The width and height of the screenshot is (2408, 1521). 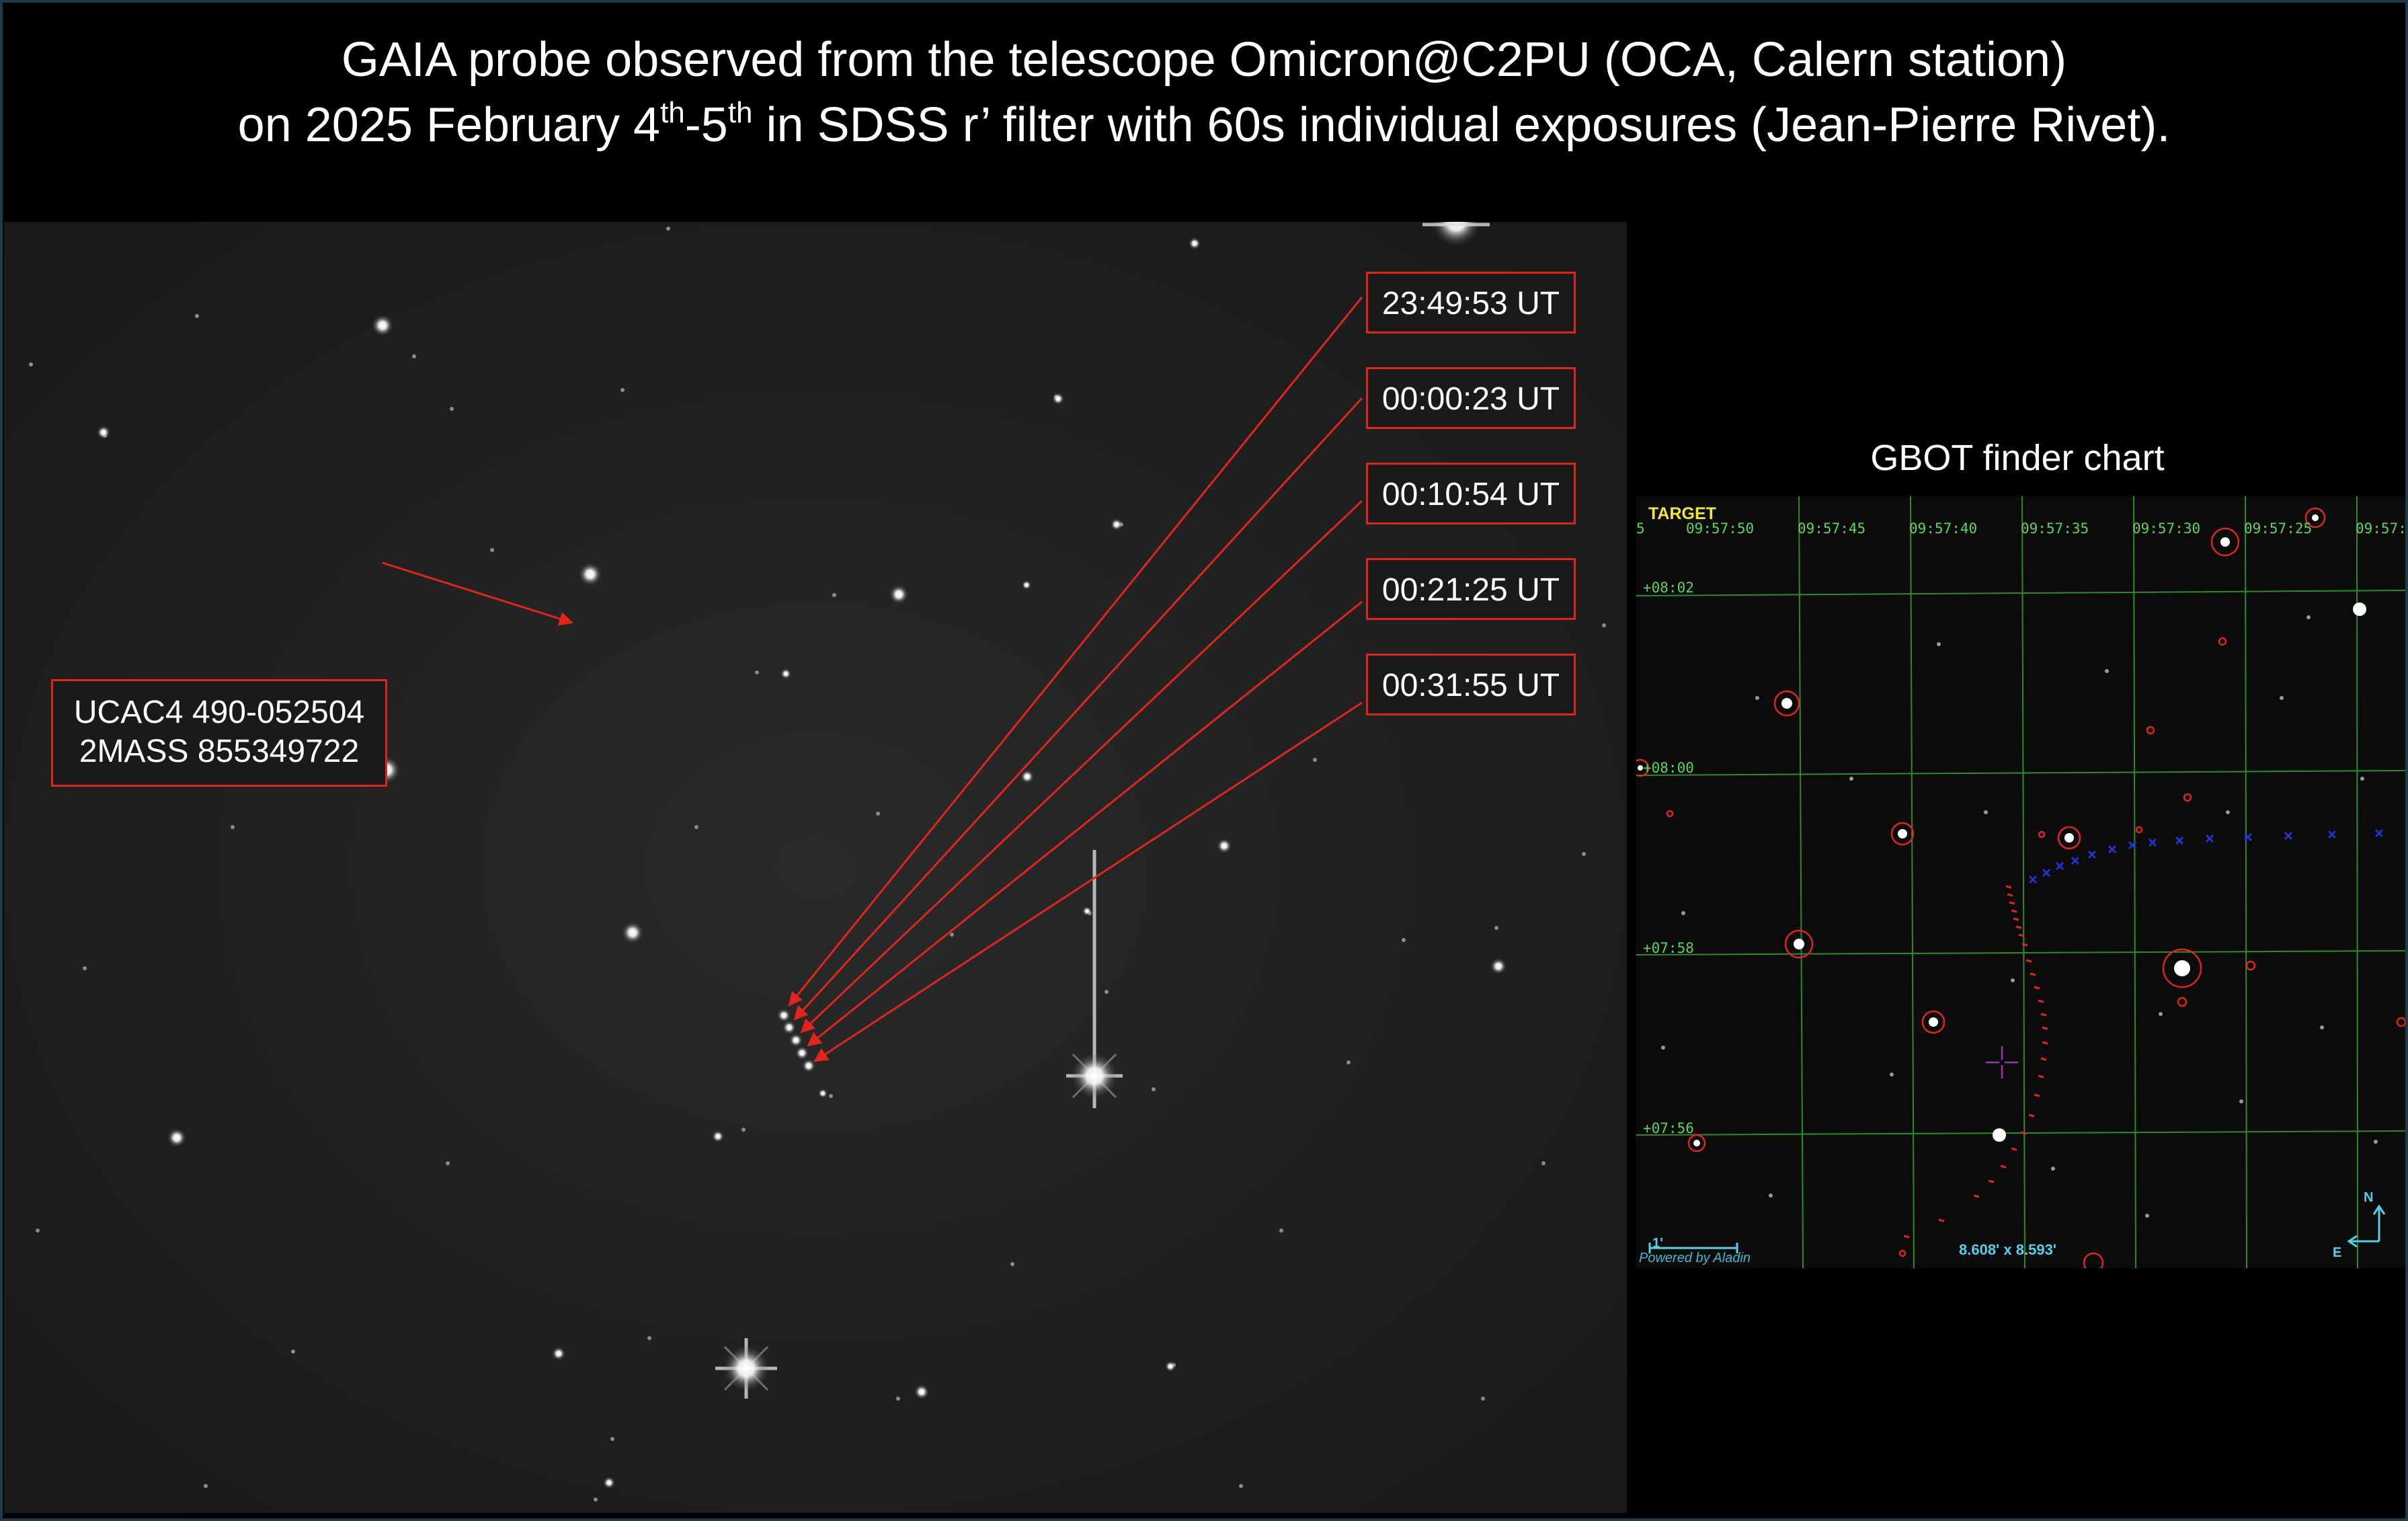 What do you see at coordinates (1668, 768) in the screenshot?
I see `dec-tick-1: +08:00` at bounding box center [1668, 768].